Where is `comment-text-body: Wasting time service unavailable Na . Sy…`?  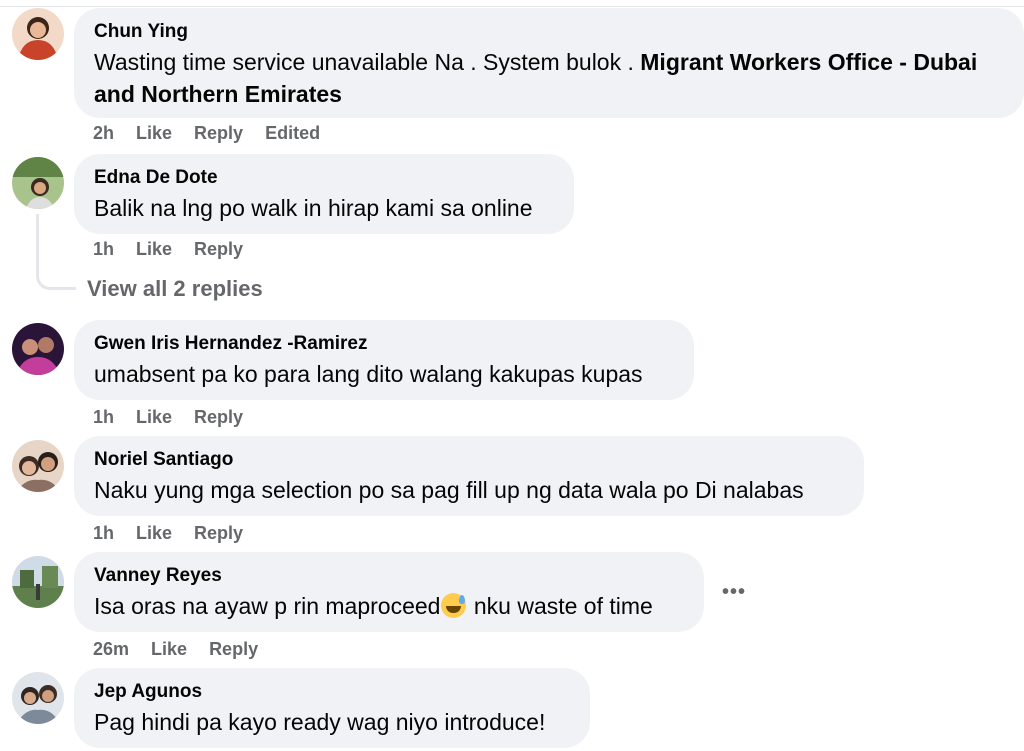
comment-text-body: Wasting time service unavailable Na . Sy… is located at coordinates (367, 62).